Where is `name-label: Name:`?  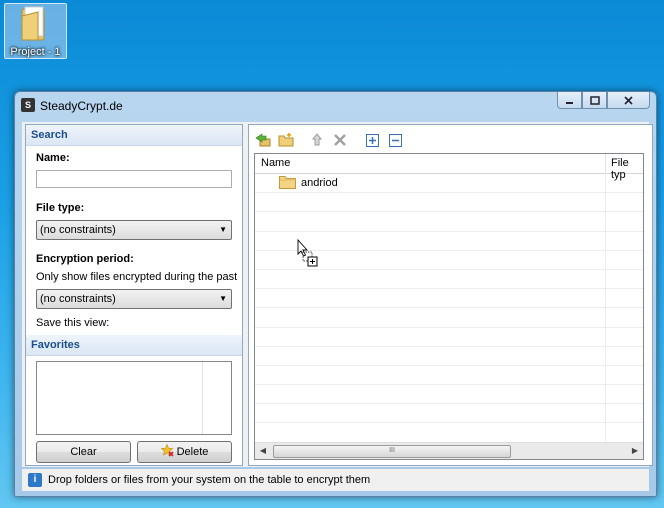 name-label: Name: is located at coordinates (53, 158).